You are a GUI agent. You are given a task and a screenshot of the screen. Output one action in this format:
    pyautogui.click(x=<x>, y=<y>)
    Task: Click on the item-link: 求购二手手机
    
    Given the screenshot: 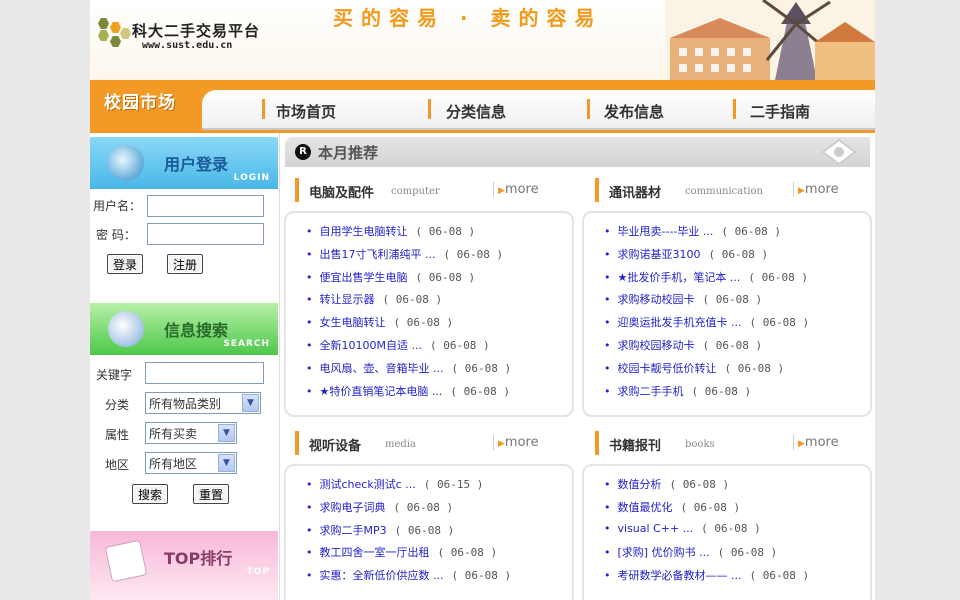 What is the action you would take?
    pyautogui.click(x=651, y=391)
    